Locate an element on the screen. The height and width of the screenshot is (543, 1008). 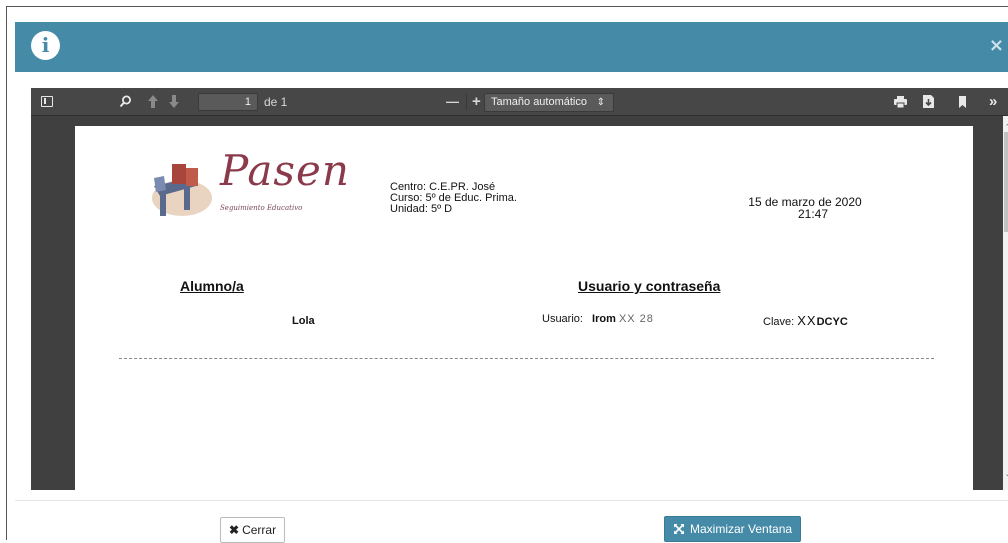
date-block: 15 de marzo de 2020 21:47 is located at coordinates (805, 208).